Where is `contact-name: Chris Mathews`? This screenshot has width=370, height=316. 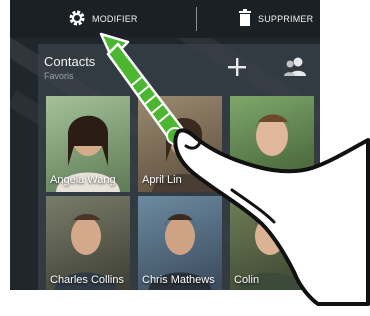 contact-name: Chris Mathews is located at coordinates (178, 280).